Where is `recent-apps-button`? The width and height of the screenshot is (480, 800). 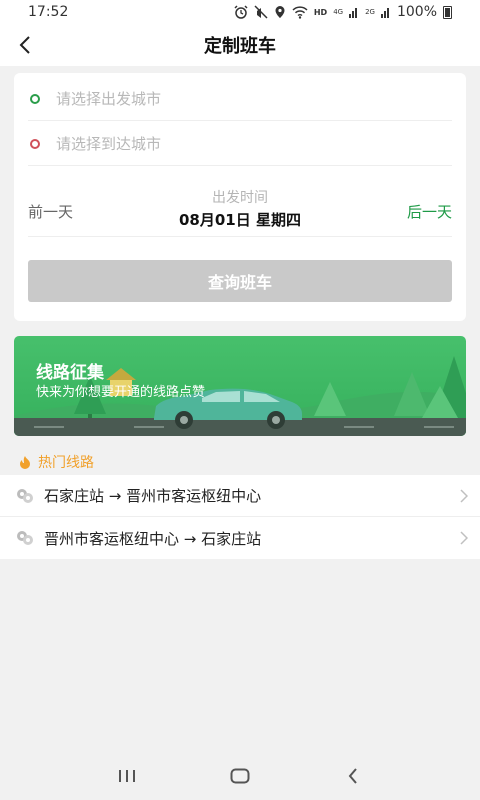
recent-apps-button is located at coordinates (127, 776).